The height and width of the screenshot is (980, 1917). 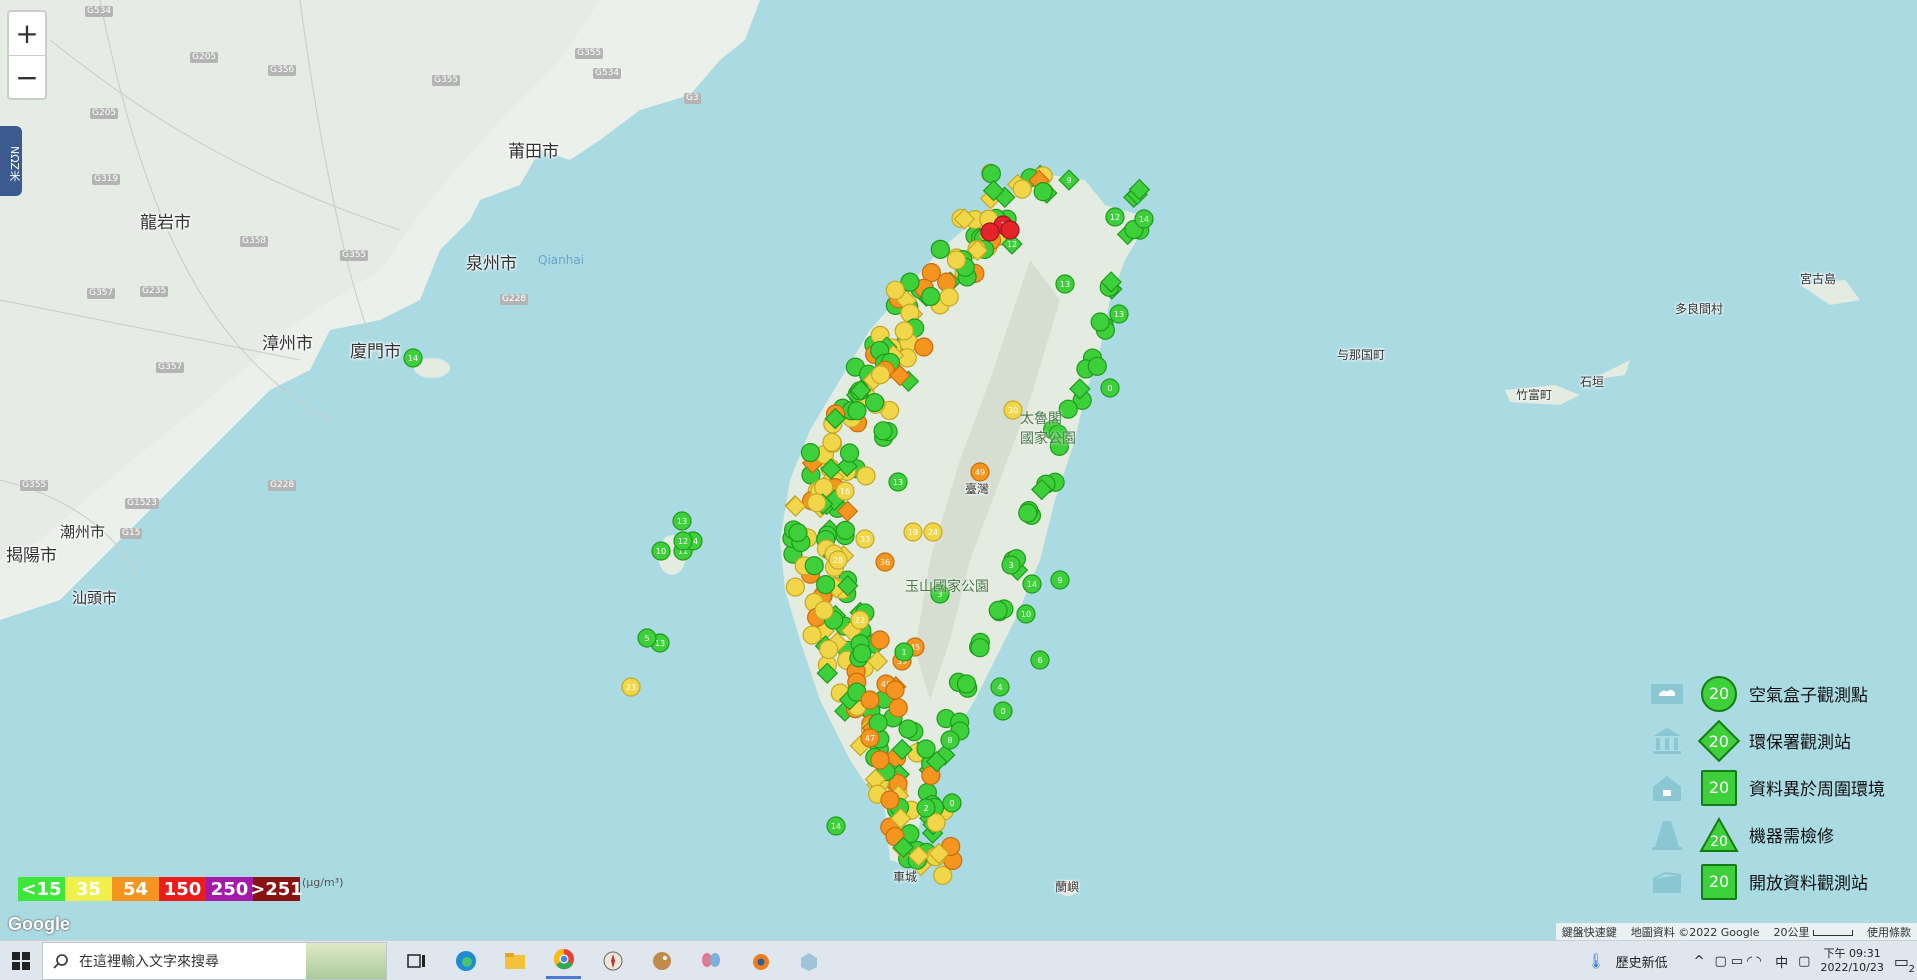 I want to click on google-logo: Google, so click(x=39, y=924).